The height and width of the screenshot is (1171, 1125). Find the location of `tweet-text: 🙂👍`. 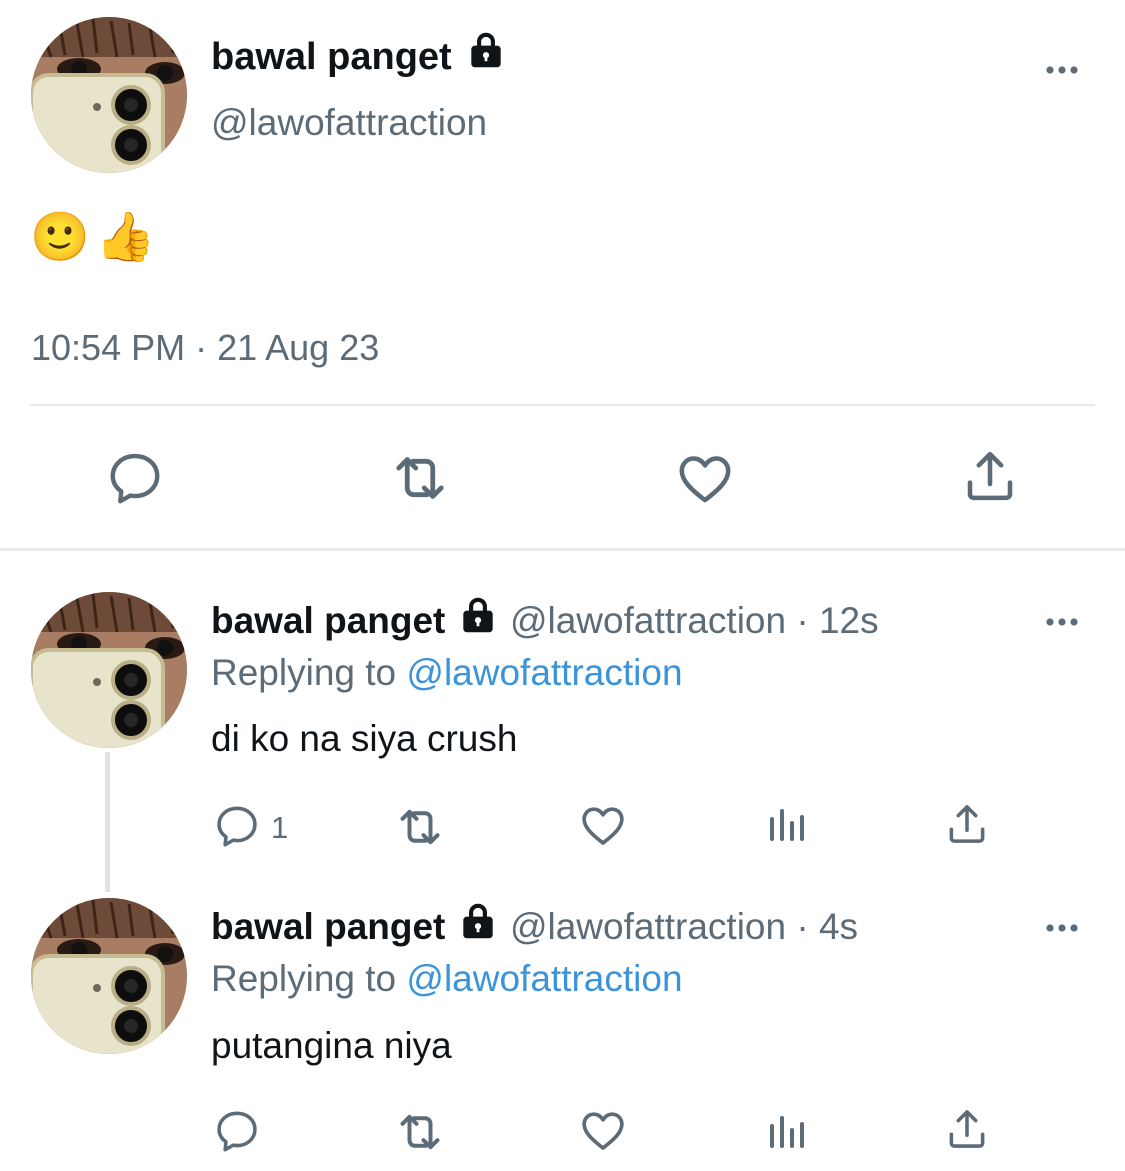

tweet-text: 🙂👍 is located at coordinates (96, 237).